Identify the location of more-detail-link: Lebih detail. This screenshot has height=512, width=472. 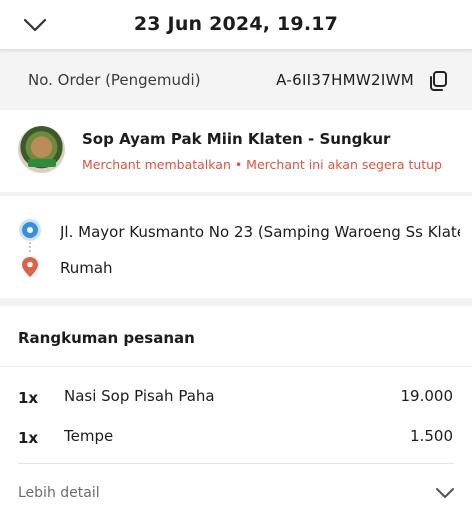
(59, 493).